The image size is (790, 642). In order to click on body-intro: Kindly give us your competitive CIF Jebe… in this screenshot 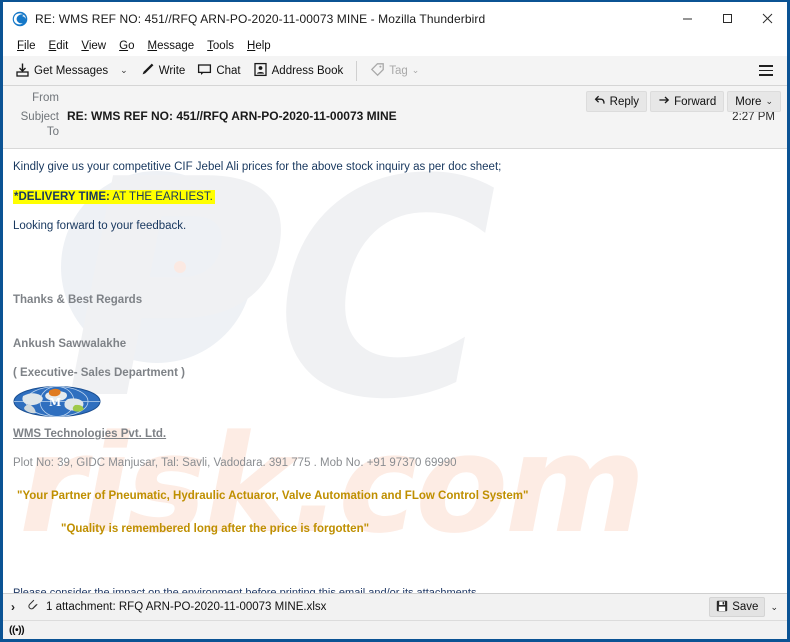, I will do `click(257, 167)`.